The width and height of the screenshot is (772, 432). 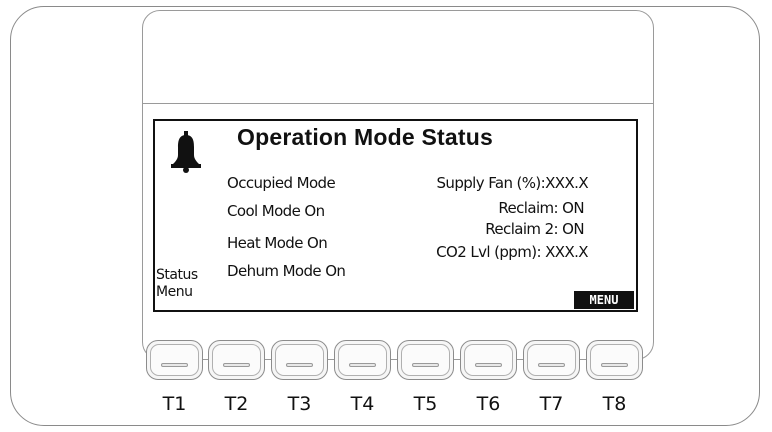 What do you see at coordinates (362, 404) in the screenshot?
I see `soft-key-label-t4: T4` at bounding box center [362, 404].